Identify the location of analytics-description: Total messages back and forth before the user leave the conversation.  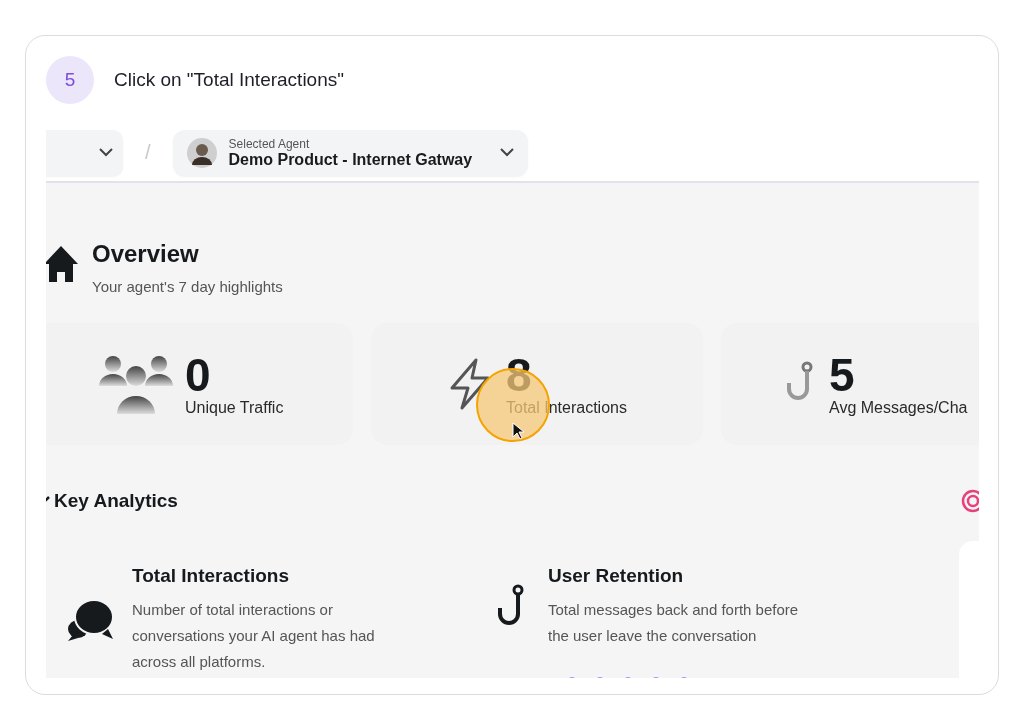
(674, 623).